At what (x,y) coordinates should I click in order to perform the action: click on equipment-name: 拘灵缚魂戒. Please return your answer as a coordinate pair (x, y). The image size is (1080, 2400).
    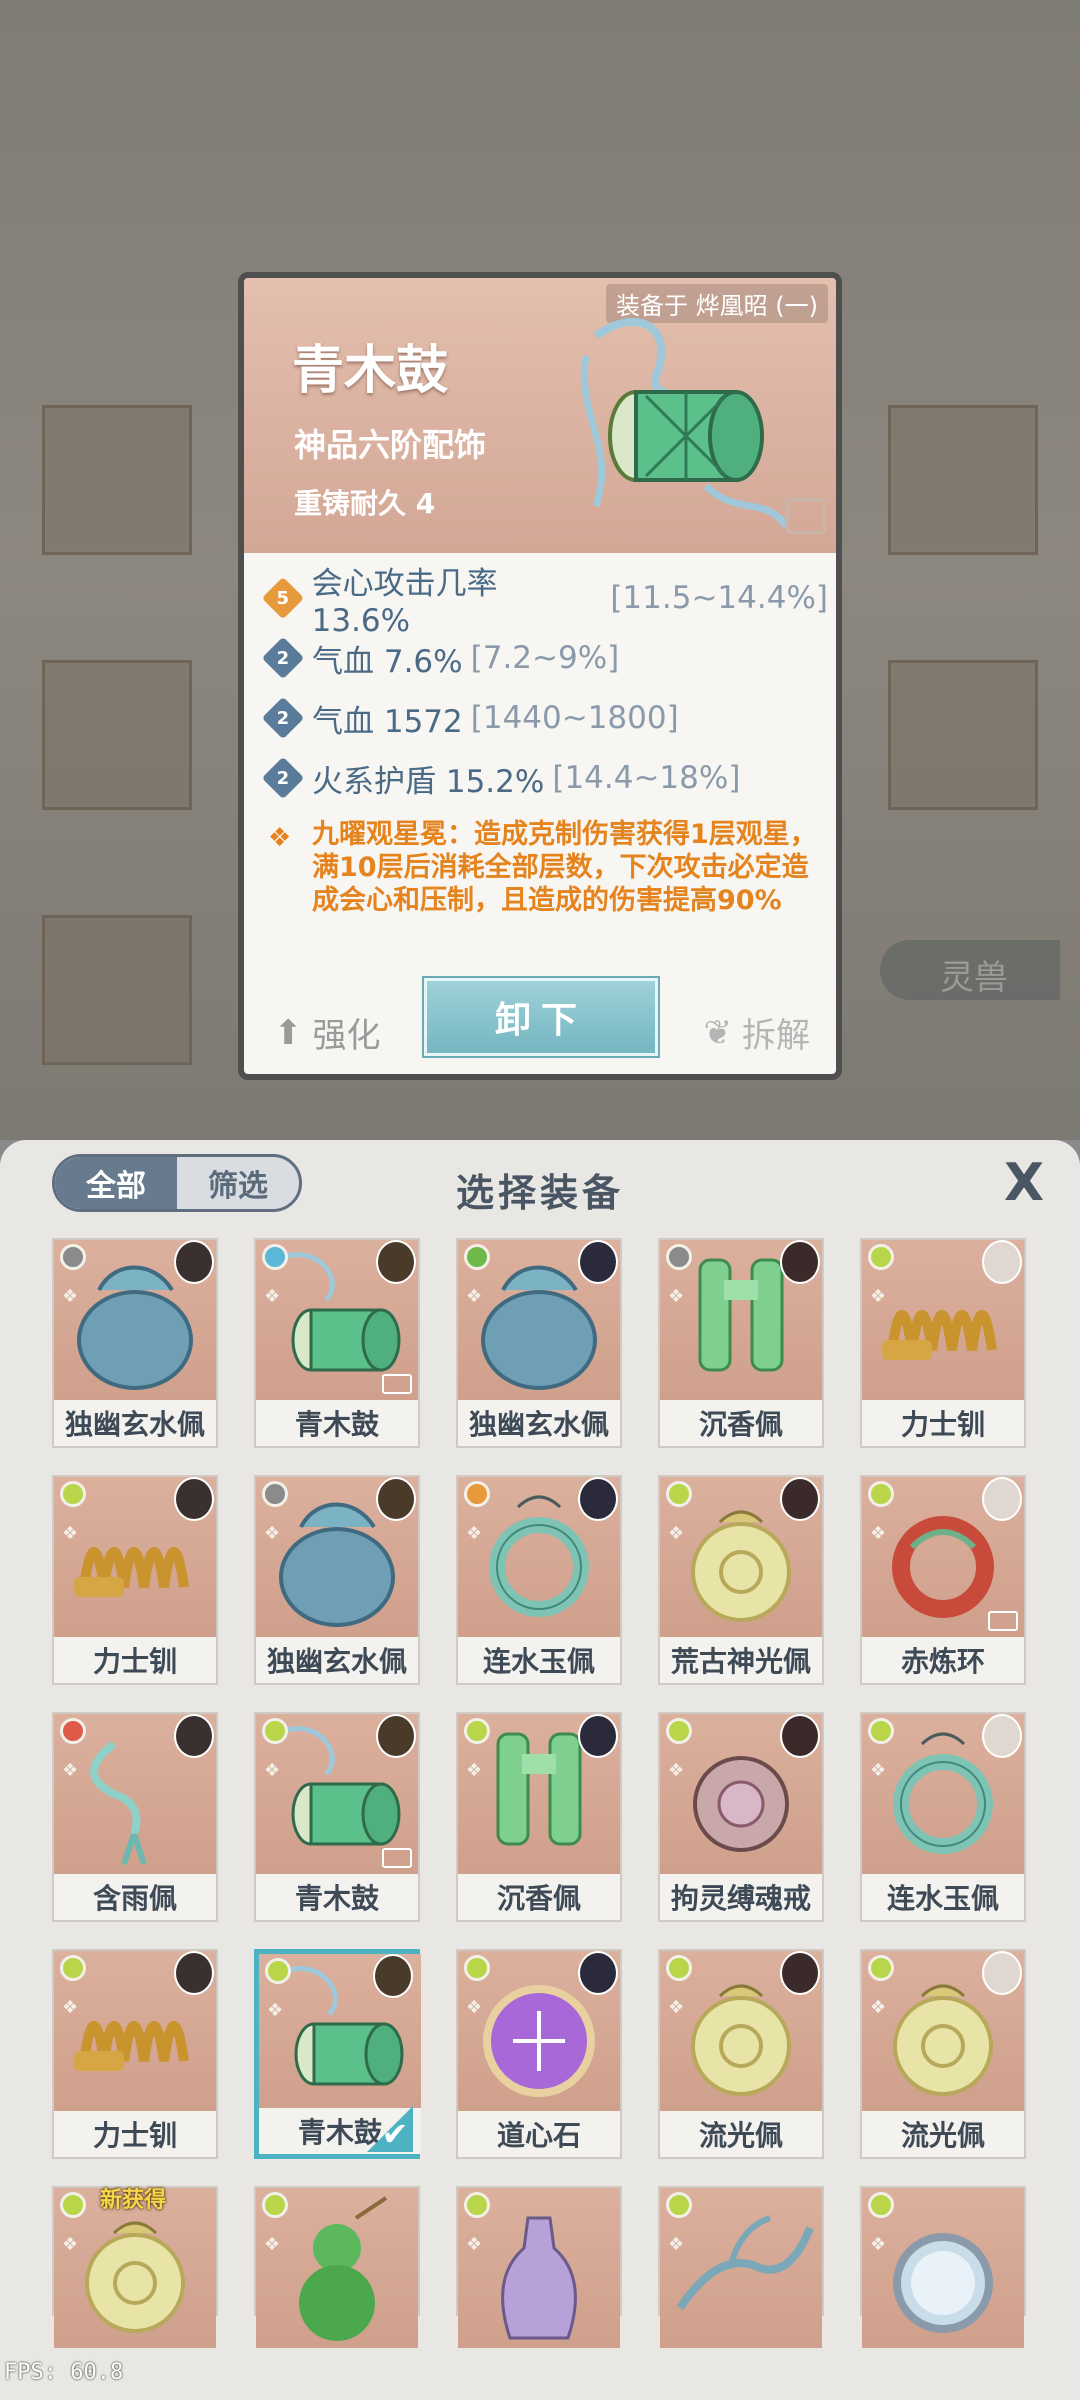
    Looking at the image, I should click on (741, 1897).